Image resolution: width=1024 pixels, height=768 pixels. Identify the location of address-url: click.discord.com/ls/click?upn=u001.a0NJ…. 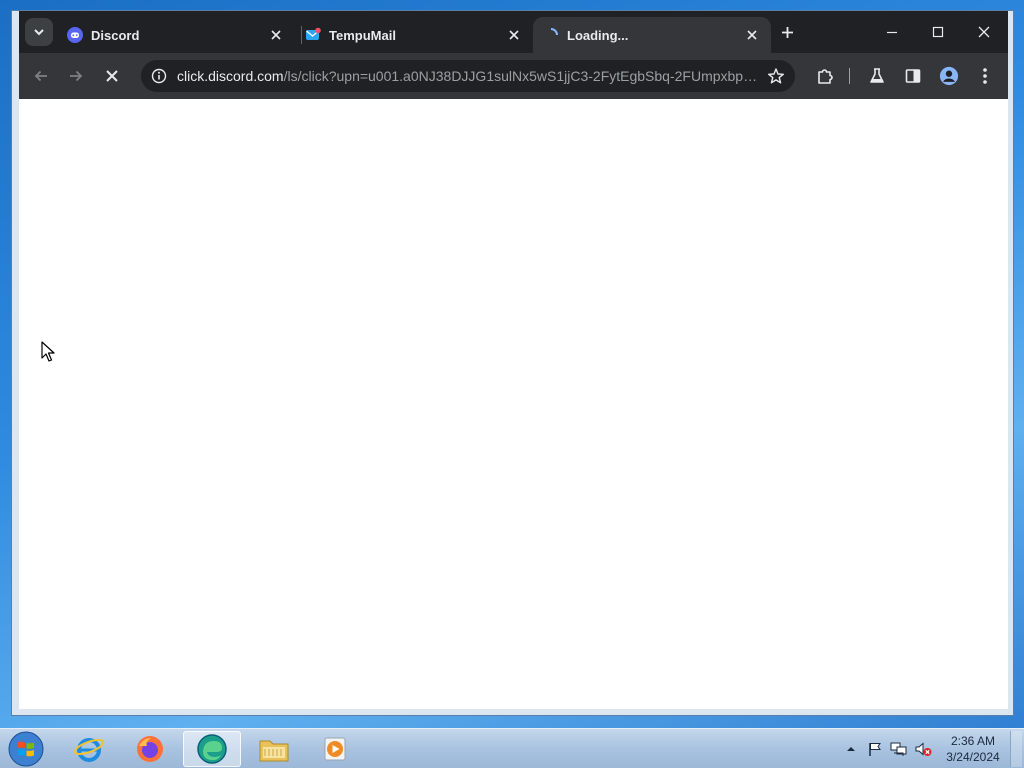
(468, 76).